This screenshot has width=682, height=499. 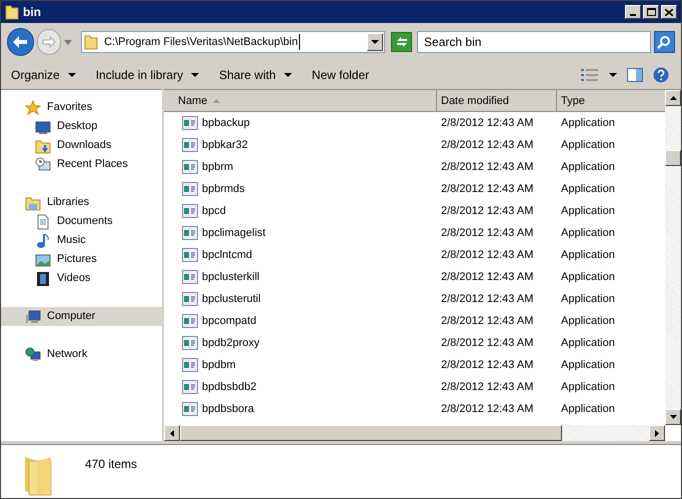 I want to click on minimize-button, so click(x=633, y=12).